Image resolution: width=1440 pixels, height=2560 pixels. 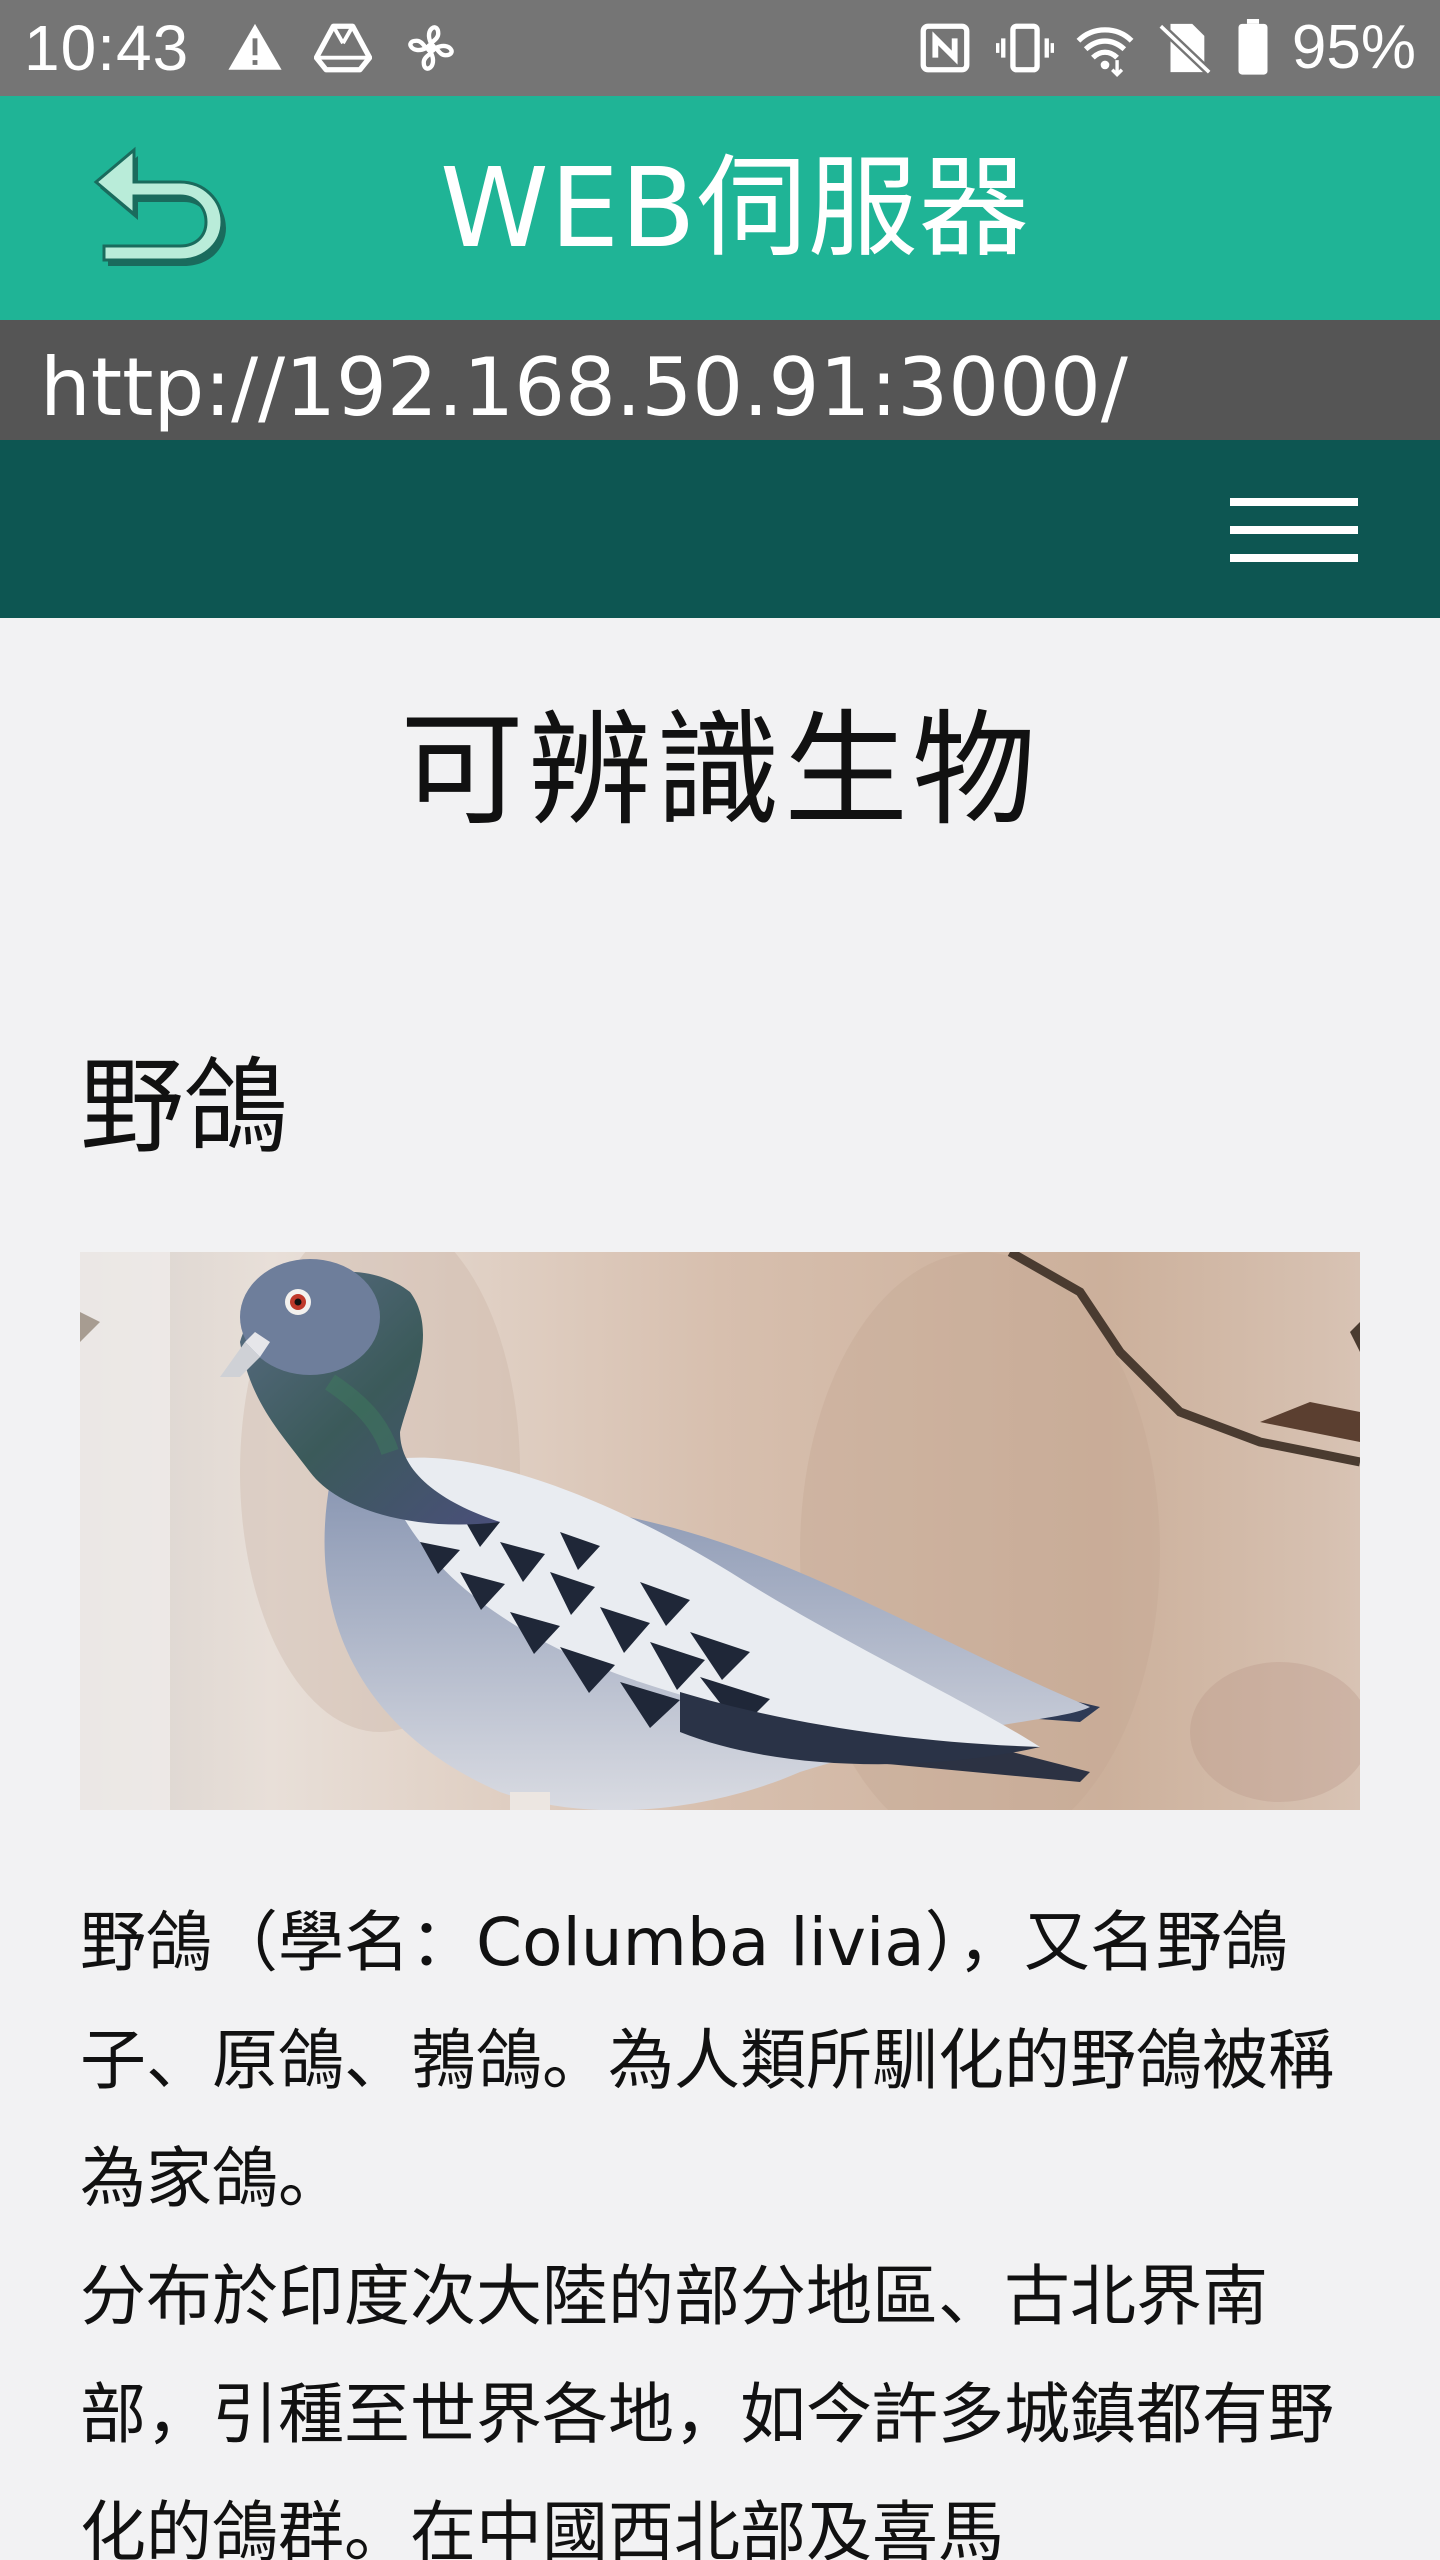 I want to click on url-bar: http://192.168.50.91:3000/, so click(x=720, y=380).